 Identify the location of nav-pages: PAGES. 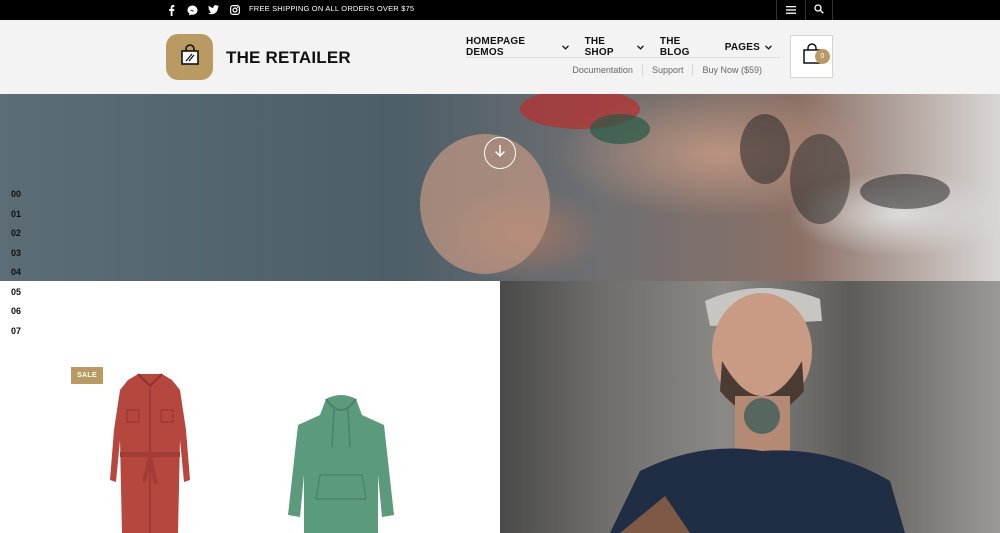
(748, 47).